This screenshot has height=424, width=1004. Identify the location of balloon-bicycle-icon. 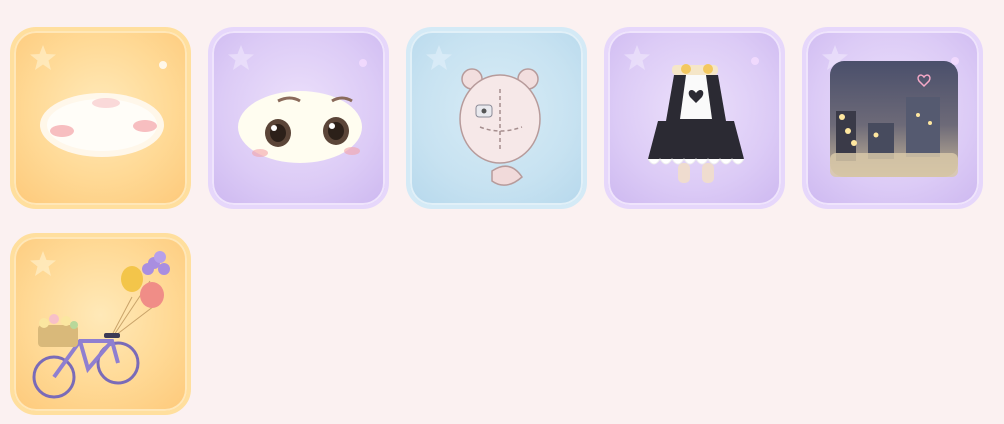
(101, 325).